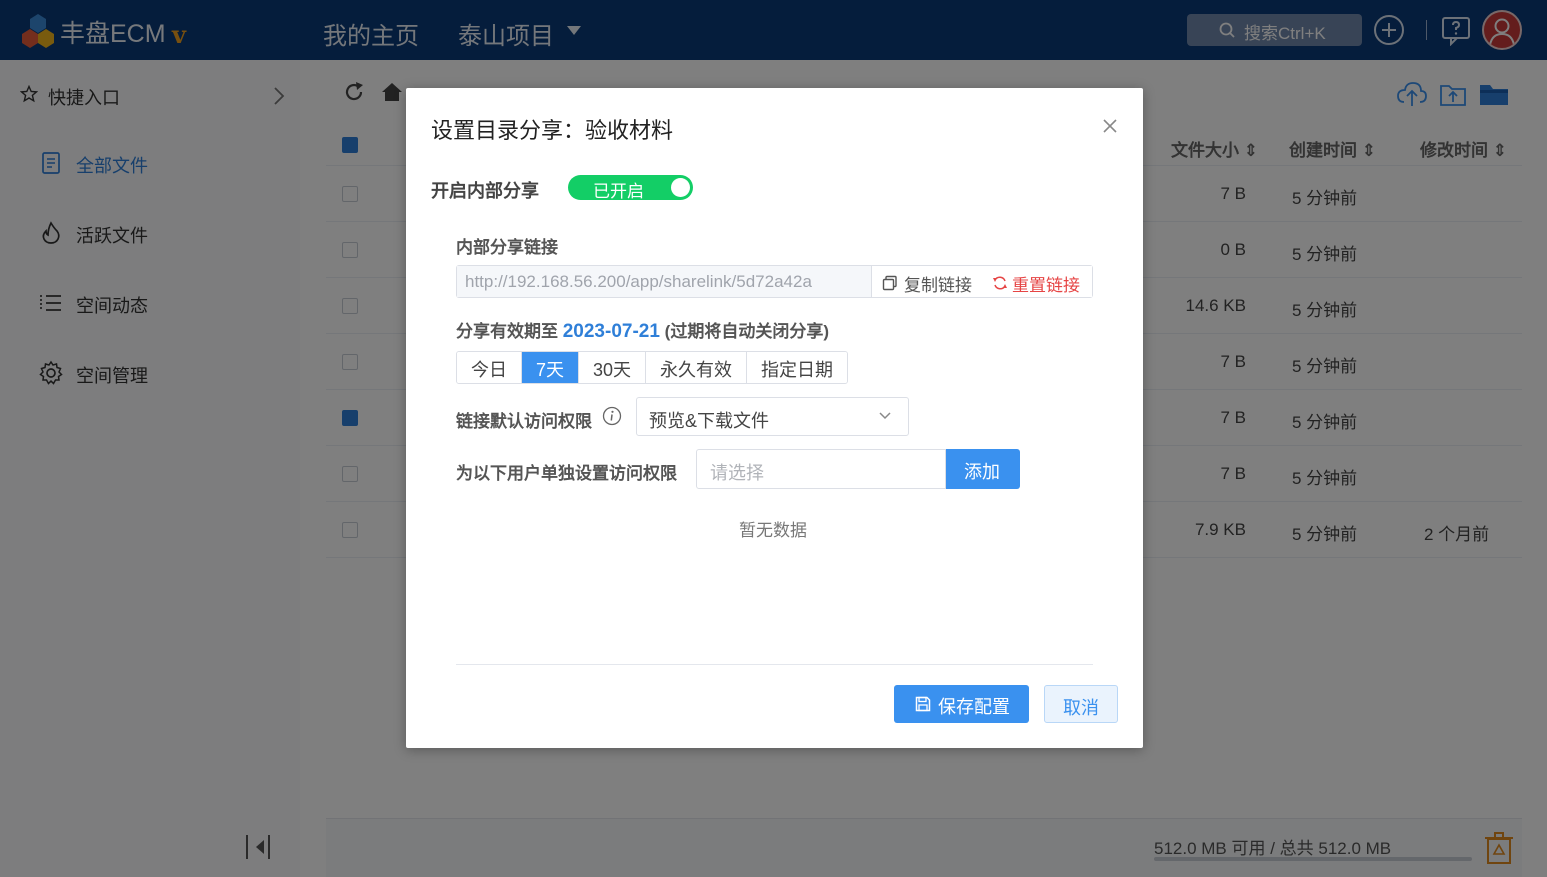 This screenshot has height=877, width=1547. I want to click on internal-share-toggle: 已开启, so click(630, 188).